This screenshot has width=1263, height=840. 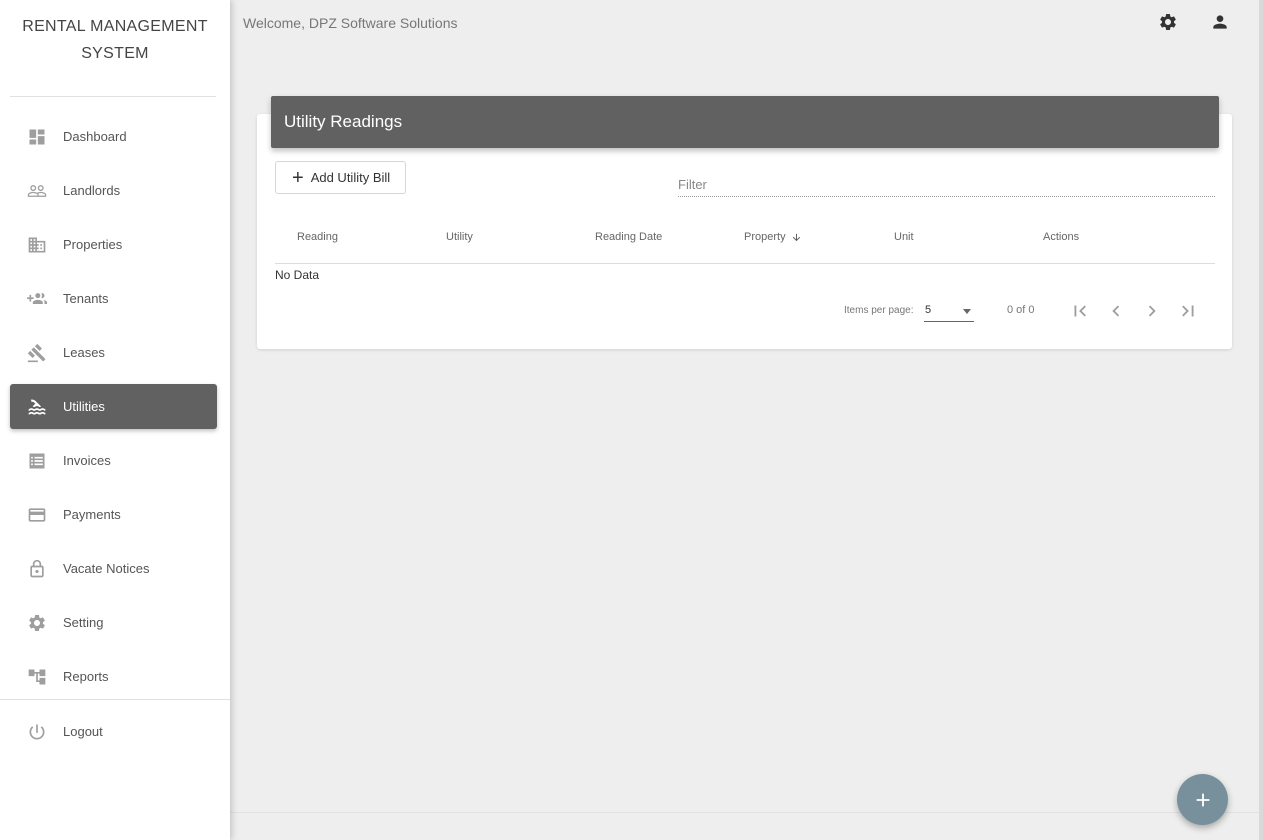 I want to click on column-header-utility: Utility, so click(x=459, y=237).